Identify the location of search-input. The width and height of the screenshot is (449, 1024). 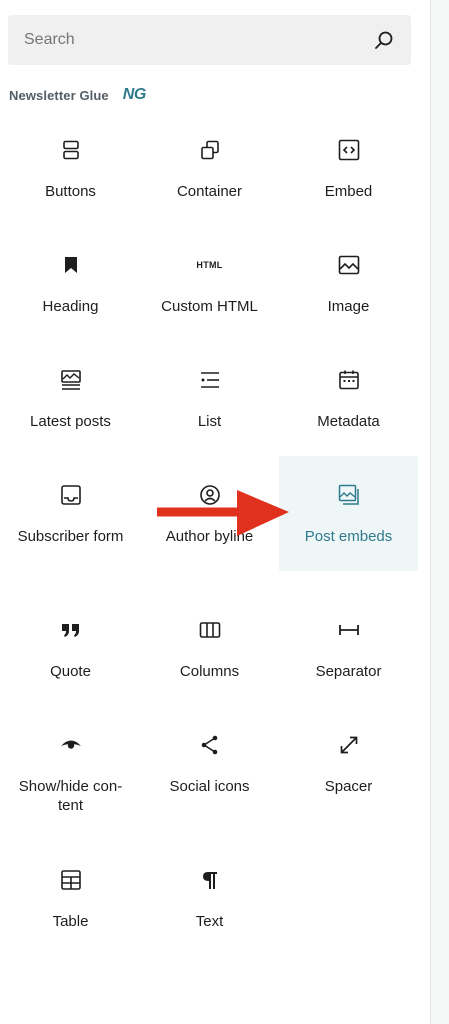
(198, 40).